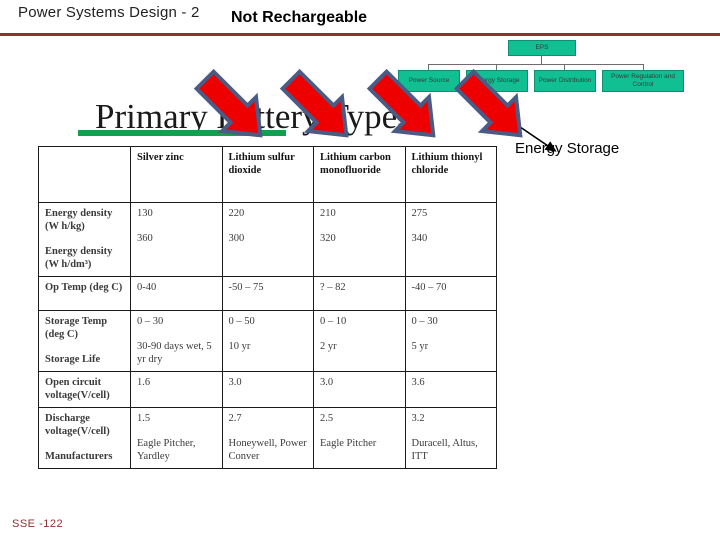 The height and width of the screenshot is (540, 720). I want to click on table-row-label: Discharge voltage(V/cell) Manufacturers, so click(84, 438).